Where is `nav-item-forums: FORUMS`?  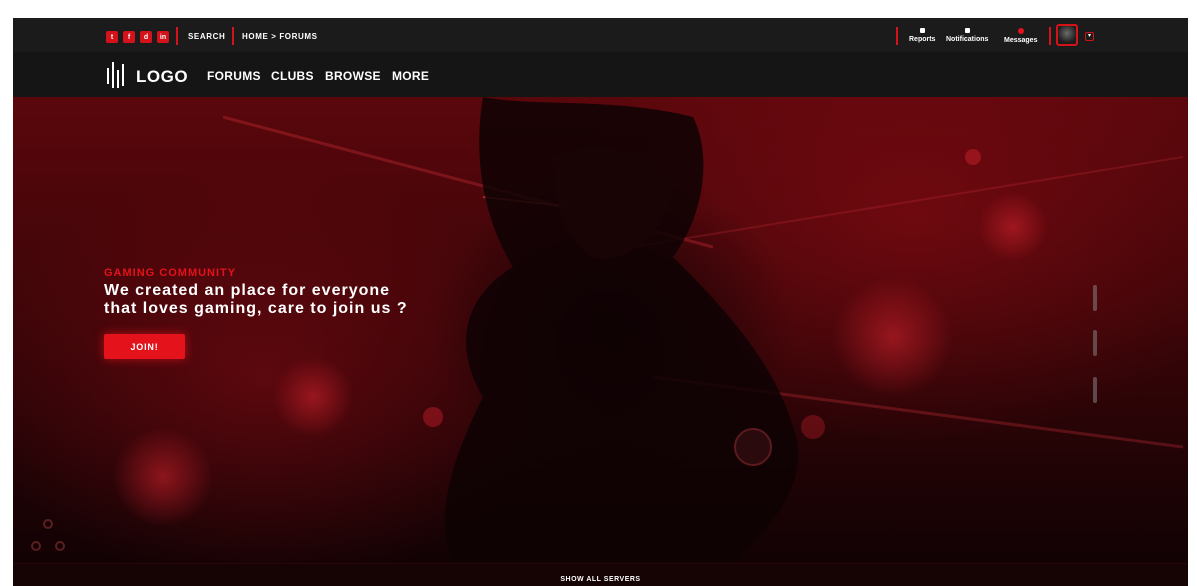 nav-item-forums: FORUMS is located at coordinates (234, 76).